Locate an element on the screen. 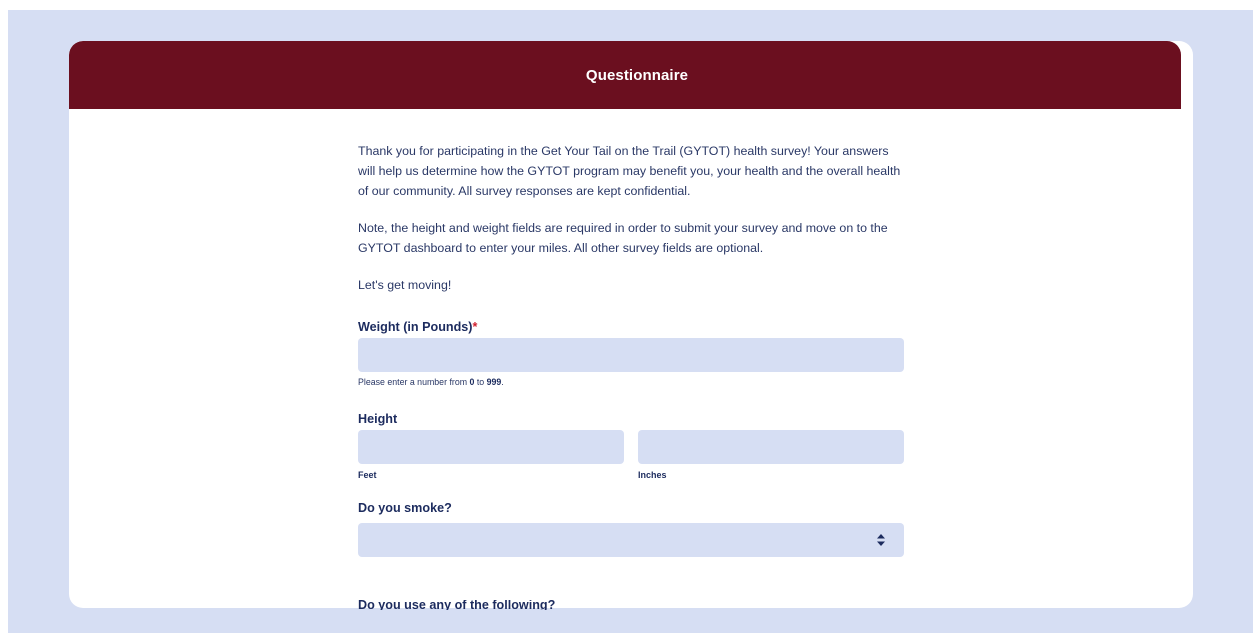 The width and height of the screenshot is (1253, 633). page-title: Questionnaire is located at coordinates (637, 75).